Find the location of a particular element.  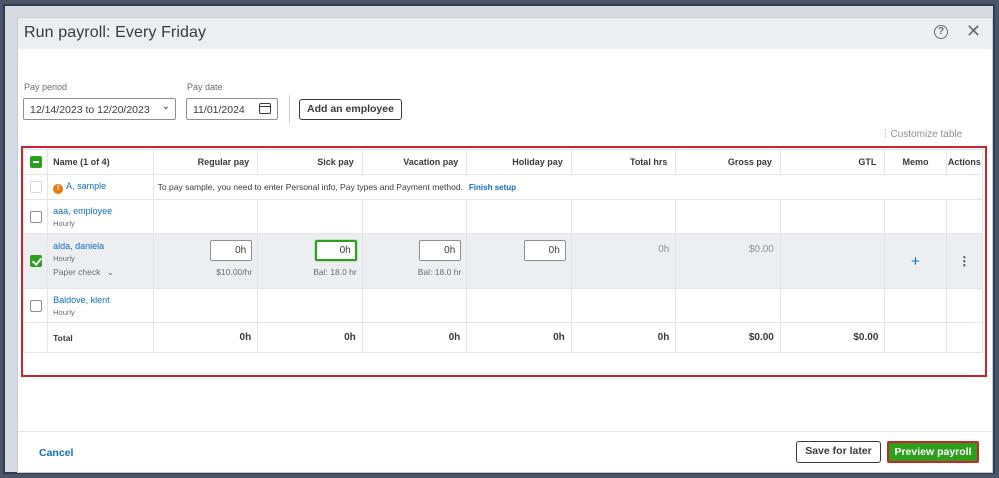

employee-name-cell: Baldove, klent Hourly is located at coordinates (100, 305).